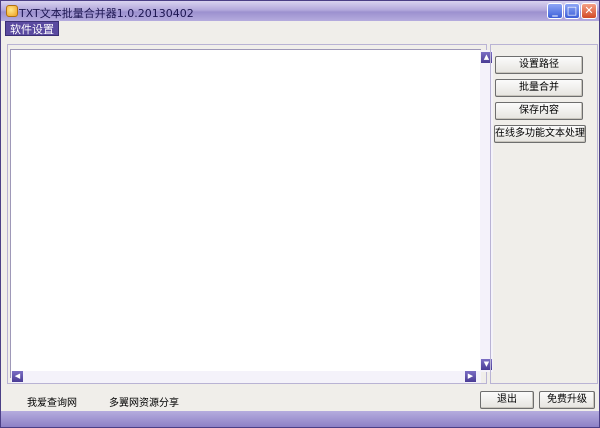 The width and height of the screenshot is (600, 428). I want to click on action-panel: 设置路径 批量合并 保存内容 在线多功能文本处理, so click(544, 214).